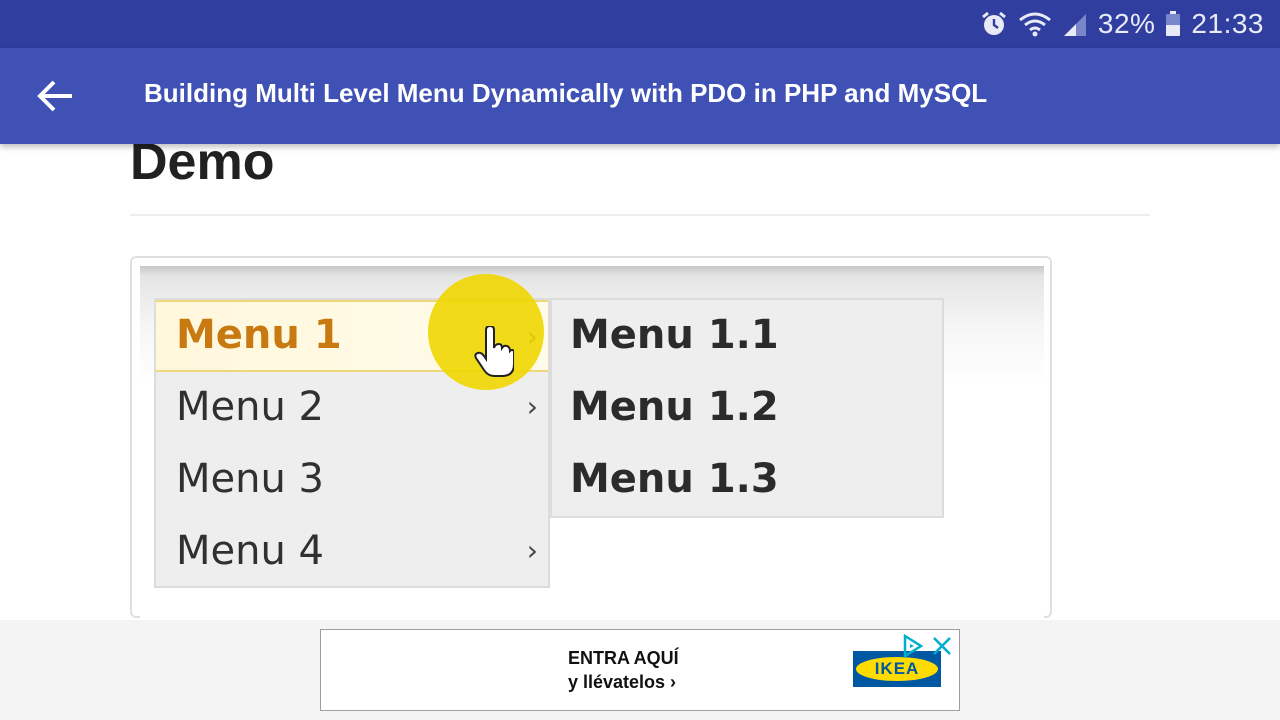  What do you see at coordinates (202, 167) in the screenshot?
I see `section-heading: Demo` at bounding box center [202, 167].